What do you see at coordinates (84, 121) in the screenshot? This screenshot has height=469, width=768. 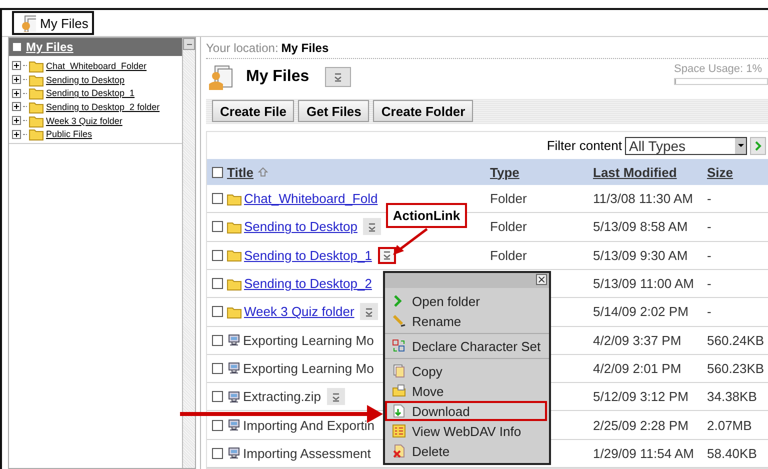 I see `tree-item: Week 3 Quiz folder` at bounding box center [84, 121].